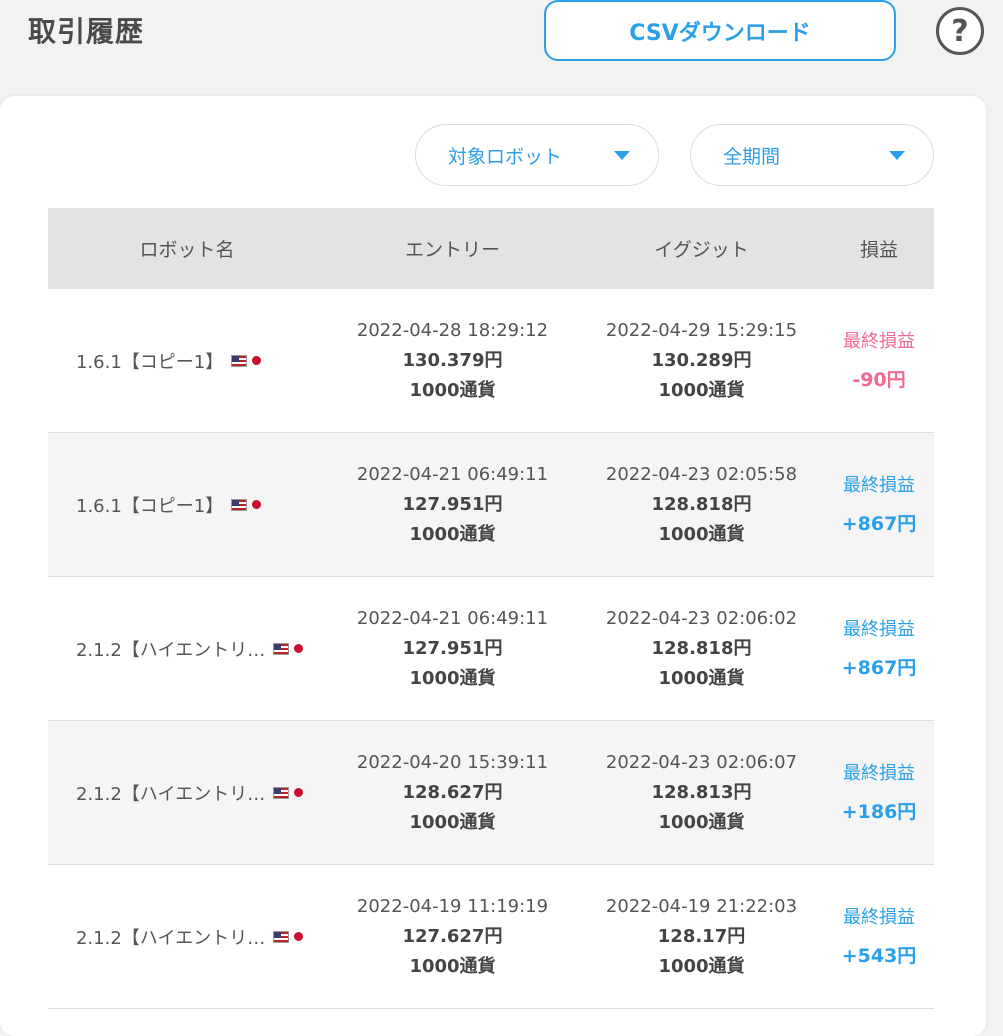  Describe the element at coordinates (960, 31) in the screenshot. I see `help-icon: ?` at that location.